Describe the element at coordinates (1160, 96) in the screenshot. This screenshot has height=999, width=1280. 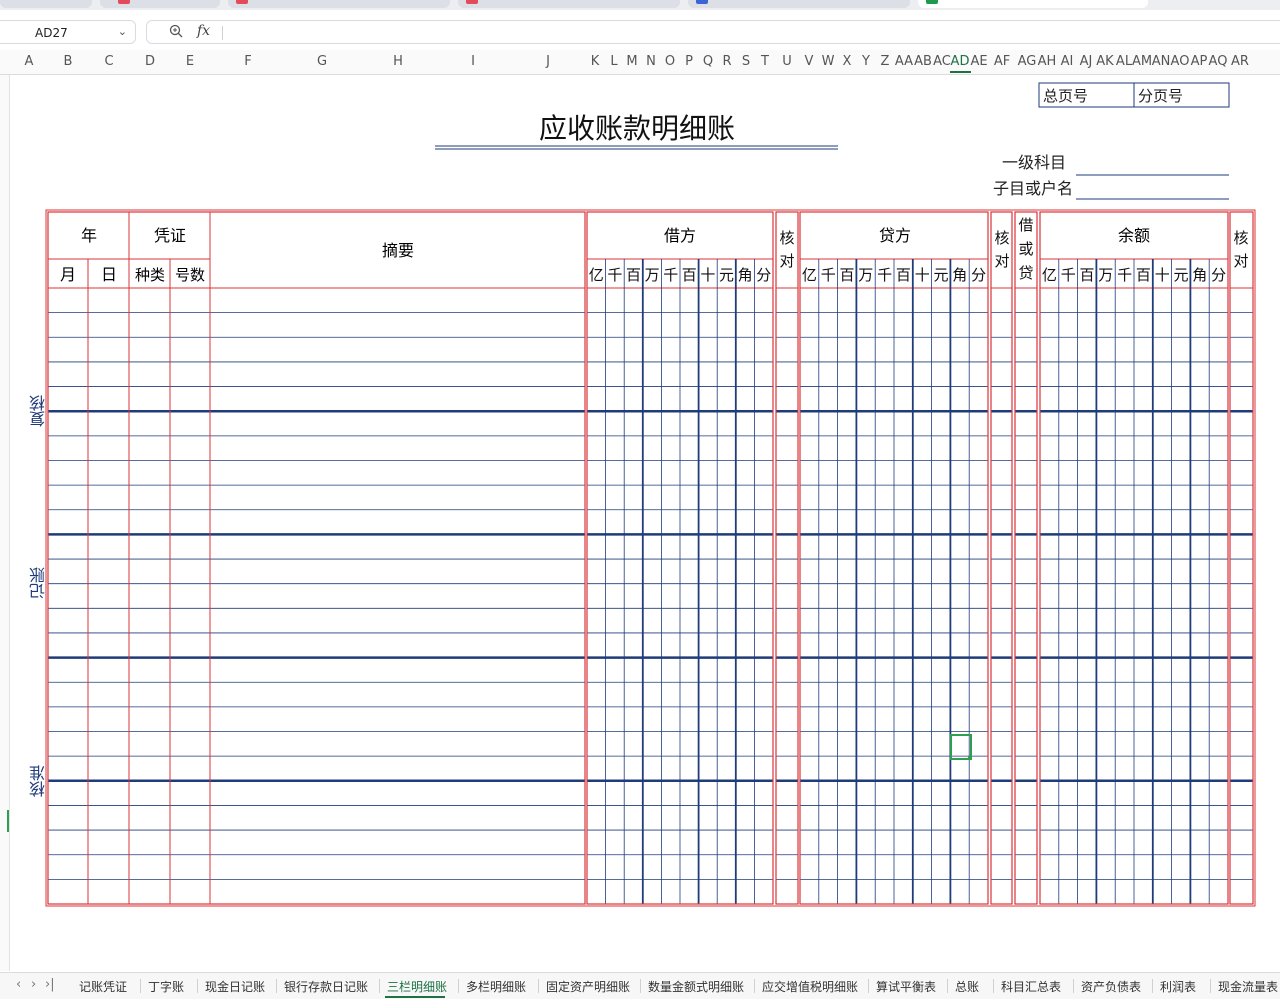
I see `sub-page-label: 分页号` at that location.